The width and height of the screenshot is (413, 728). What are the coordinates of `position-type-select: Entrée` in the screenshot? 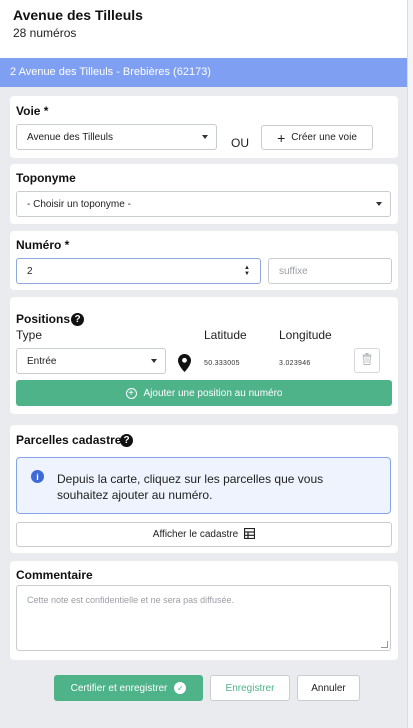 It's located at (91, 361).